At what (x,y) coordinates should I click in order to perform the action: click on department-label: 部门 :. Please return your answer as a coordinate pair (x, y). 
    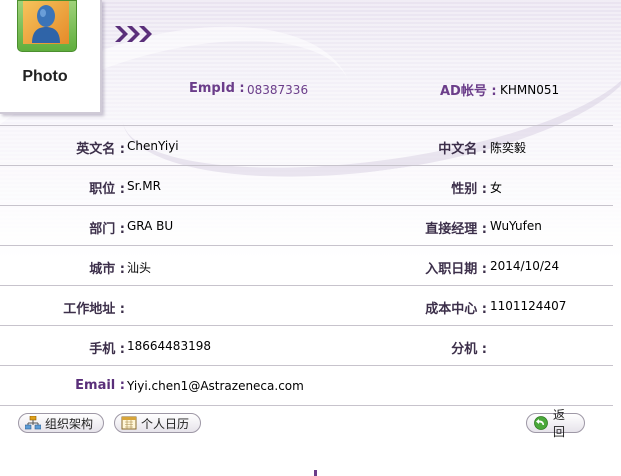
    Looking at the image, I should click on (107, 229).